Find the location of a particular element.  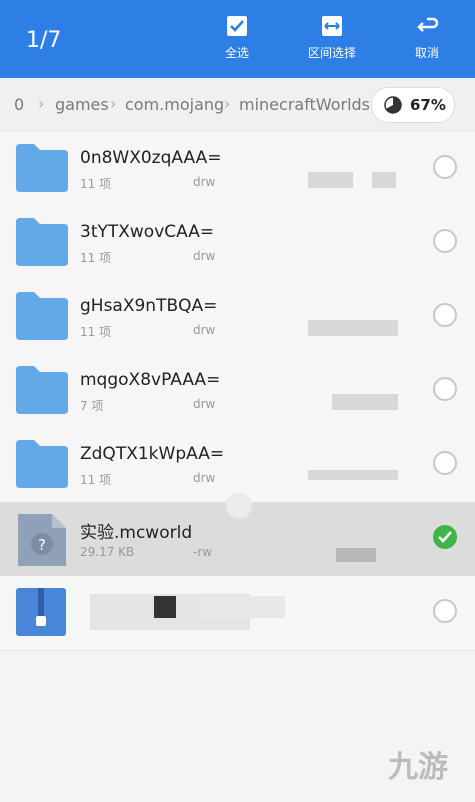

unknown-file-icon: ? is located at coordinates (42, 540).